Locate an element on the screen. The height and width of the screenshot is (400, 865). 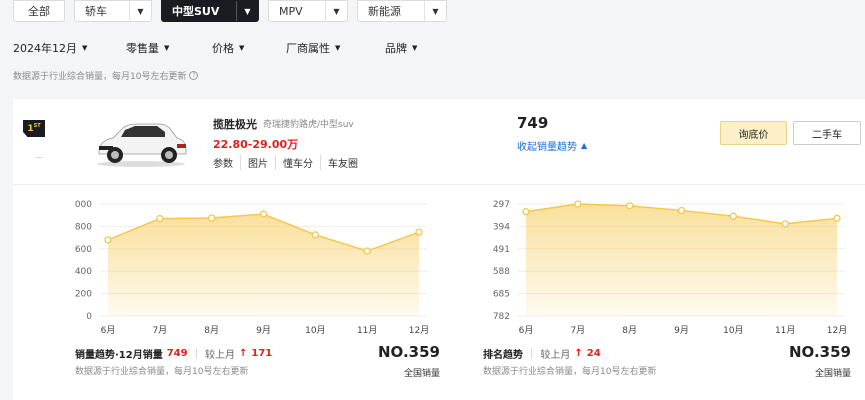
link-params: 参数 is located at coordinates (226, 162).